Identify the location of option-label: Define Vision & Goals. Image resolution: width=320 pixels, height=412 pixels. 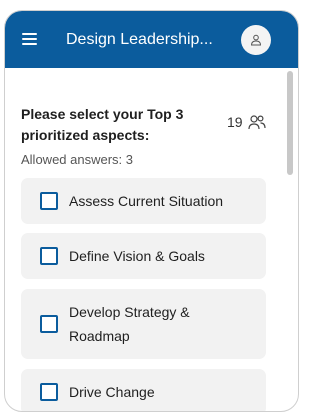
(137, 256).